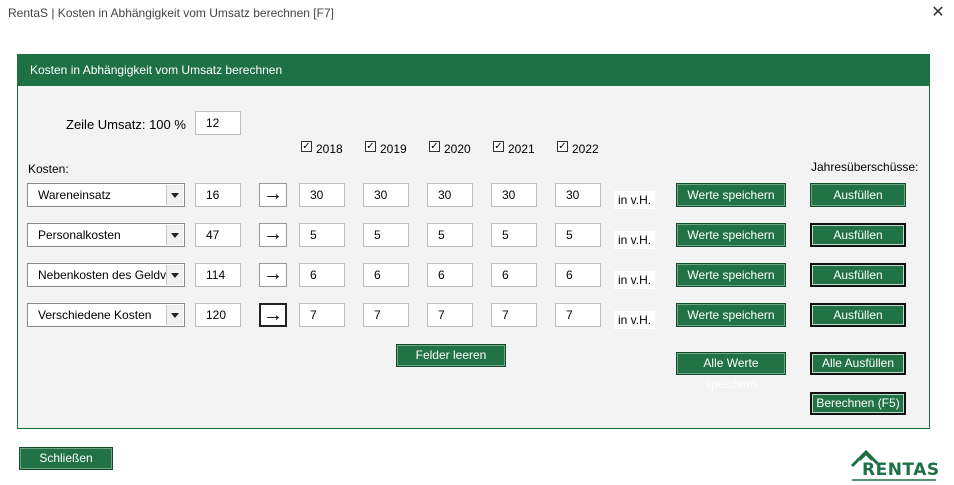  Describe the element at coordinates (386, 275) in the screenshot. I see `percent-input-2019: 6` at that location.